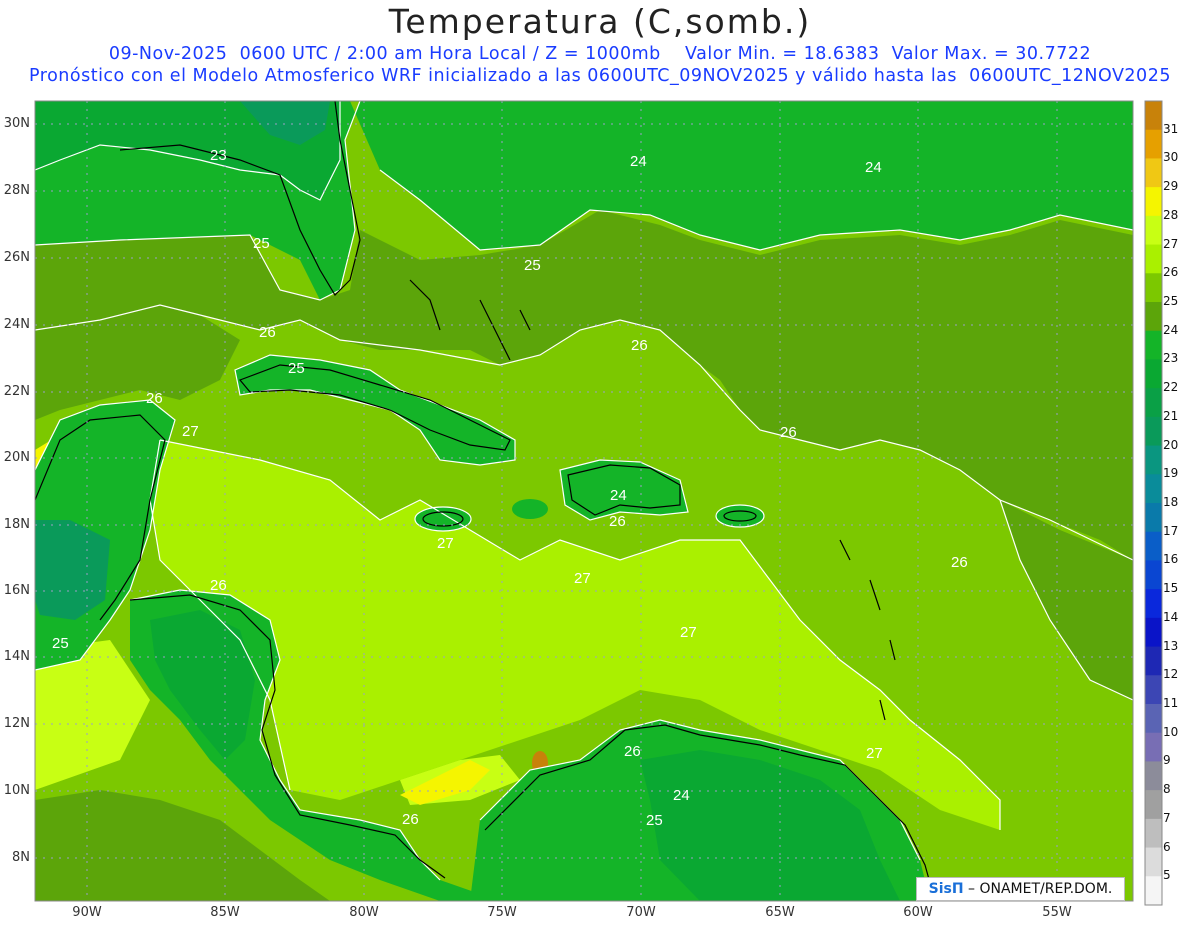 This screenshot has width=1200, height=927. Describe the element at coordinates (1171, 444) in the screenshot. I see `colorbar-label: 20` at that location.